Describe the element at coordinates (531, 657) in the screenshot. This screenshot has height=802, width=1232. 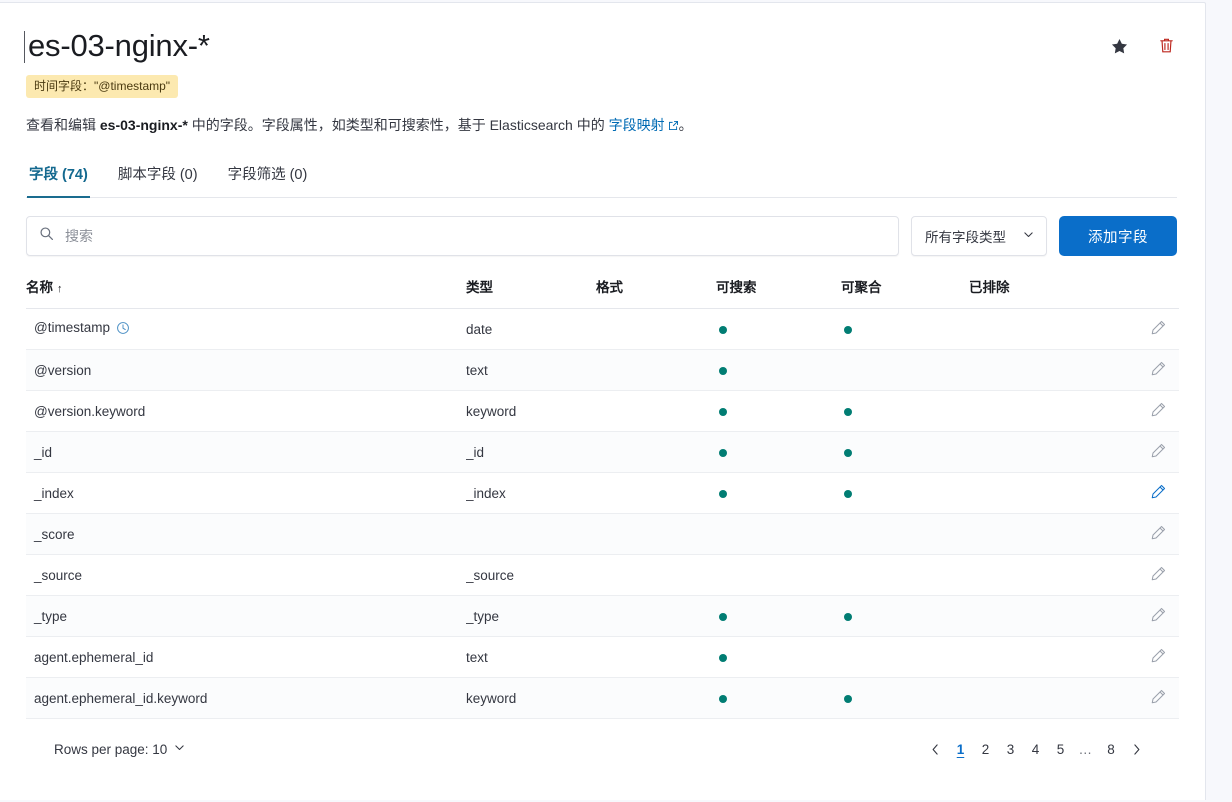
I see `cell-field-type: text` at that location.